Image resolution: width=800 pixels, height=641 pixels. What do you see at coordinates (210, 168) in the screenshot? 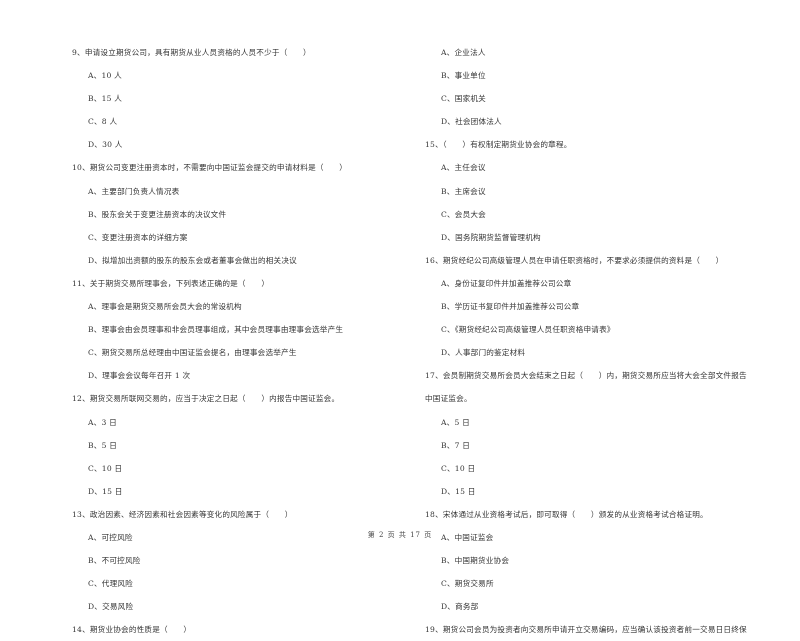
I see `question-text: 10、期货公司变更注册资本时，不需要向中国证监会提交的申请材料是（ ）` at bounding box center [210, 168].